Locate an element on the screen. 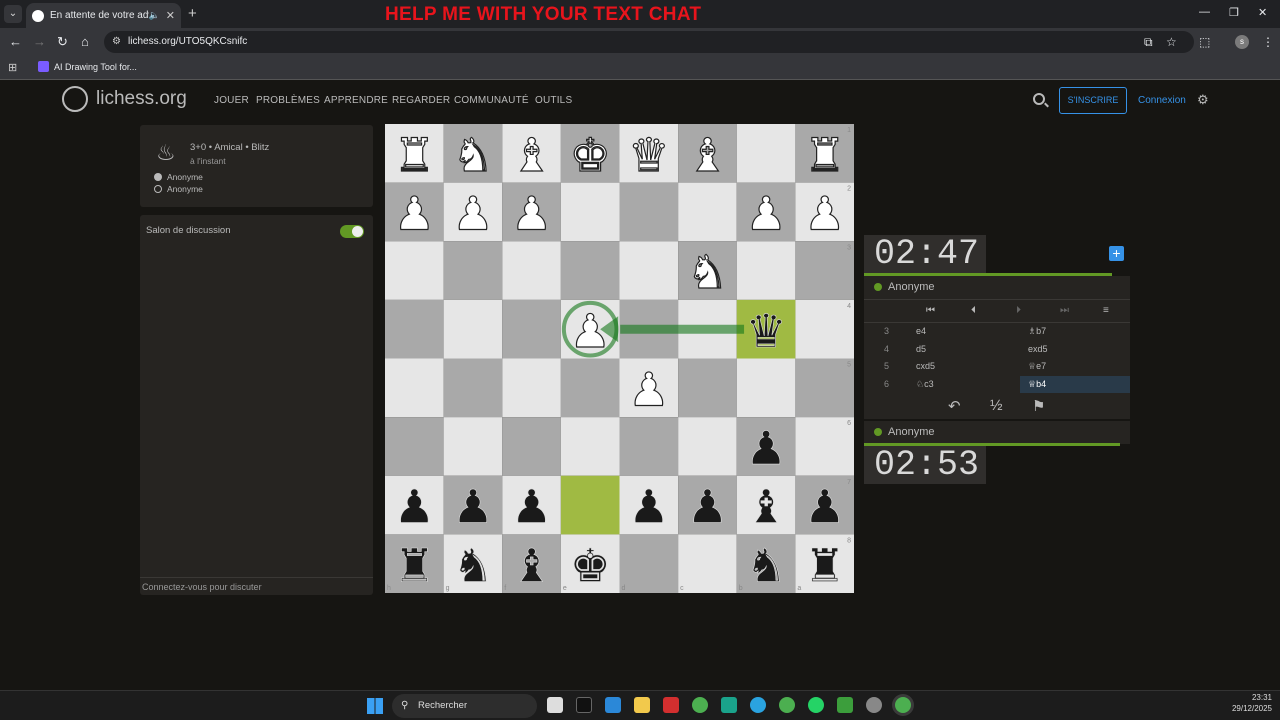  acrobat-icon is located at coordinates (671, 705).